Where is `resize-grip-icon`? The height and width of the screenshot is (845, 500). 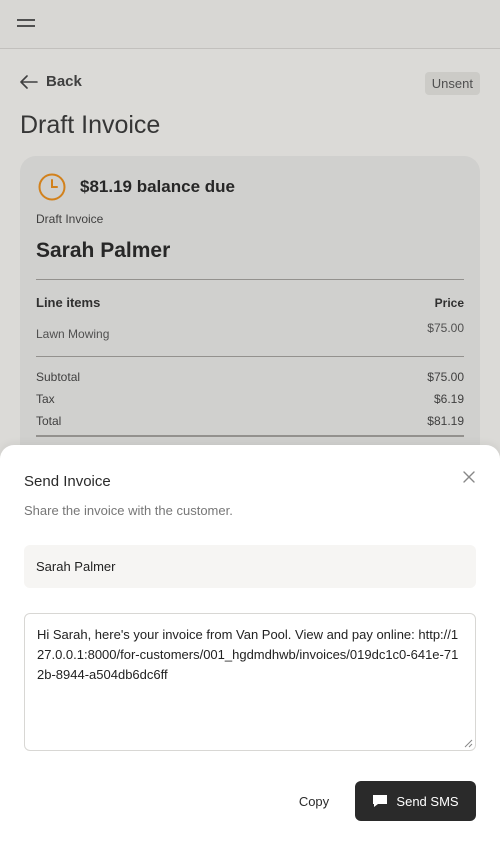 resize-grip-icon is located at coordinates (468, 743).